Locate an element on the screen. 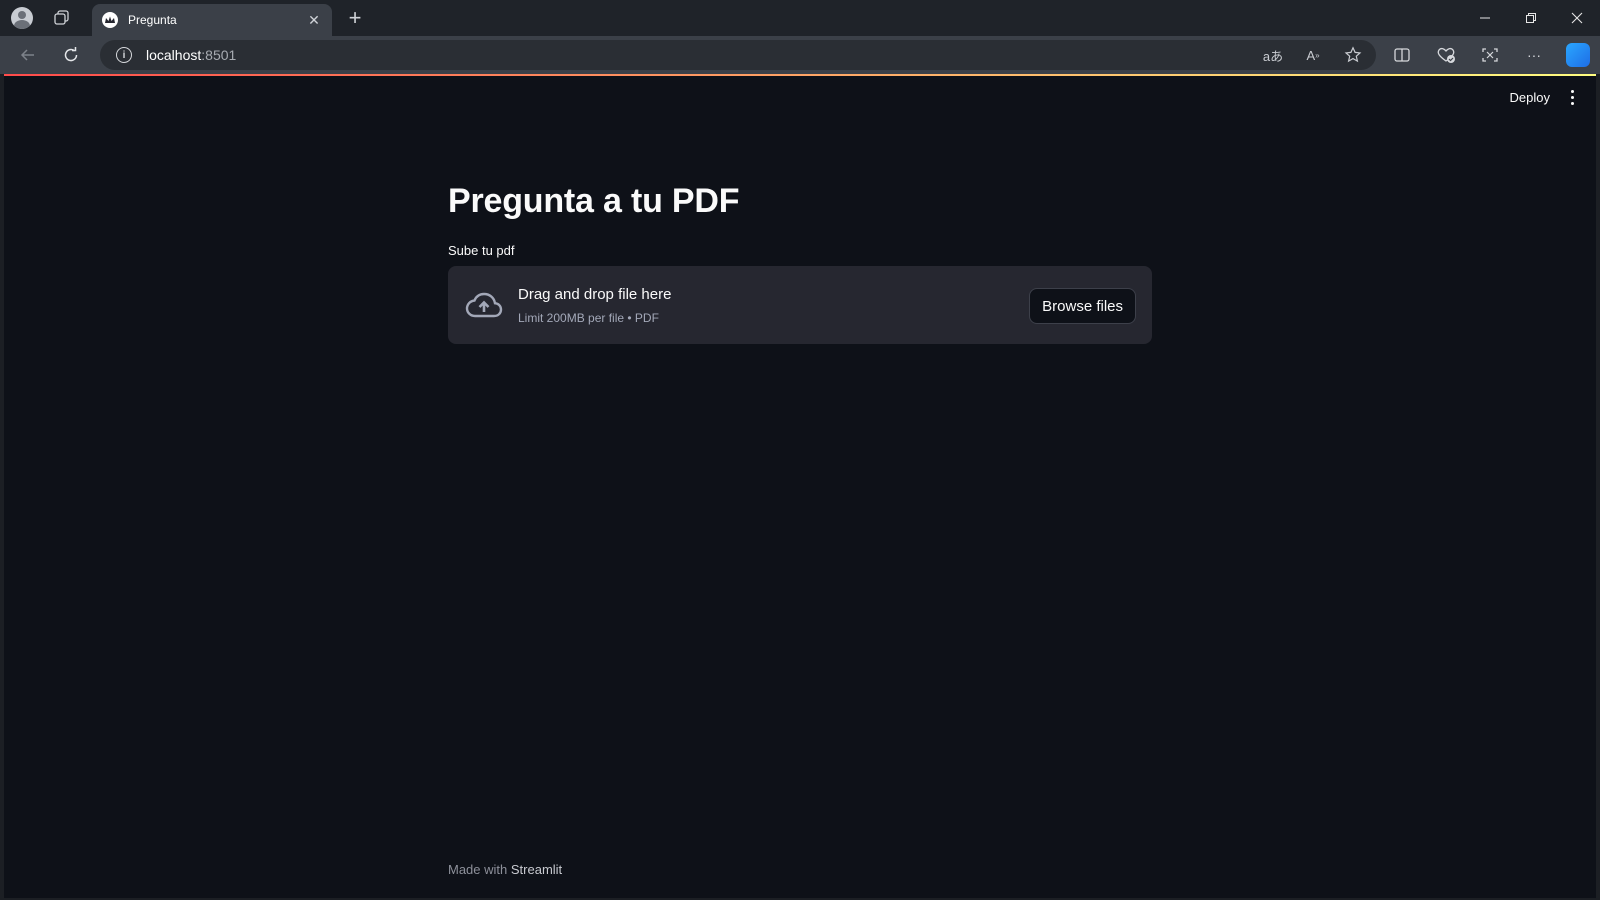 Image resolution: width=1600 pixels, height=900 pixels. address-bar: i localhost:8501 aあ A» is located at coordinates (738, 55).